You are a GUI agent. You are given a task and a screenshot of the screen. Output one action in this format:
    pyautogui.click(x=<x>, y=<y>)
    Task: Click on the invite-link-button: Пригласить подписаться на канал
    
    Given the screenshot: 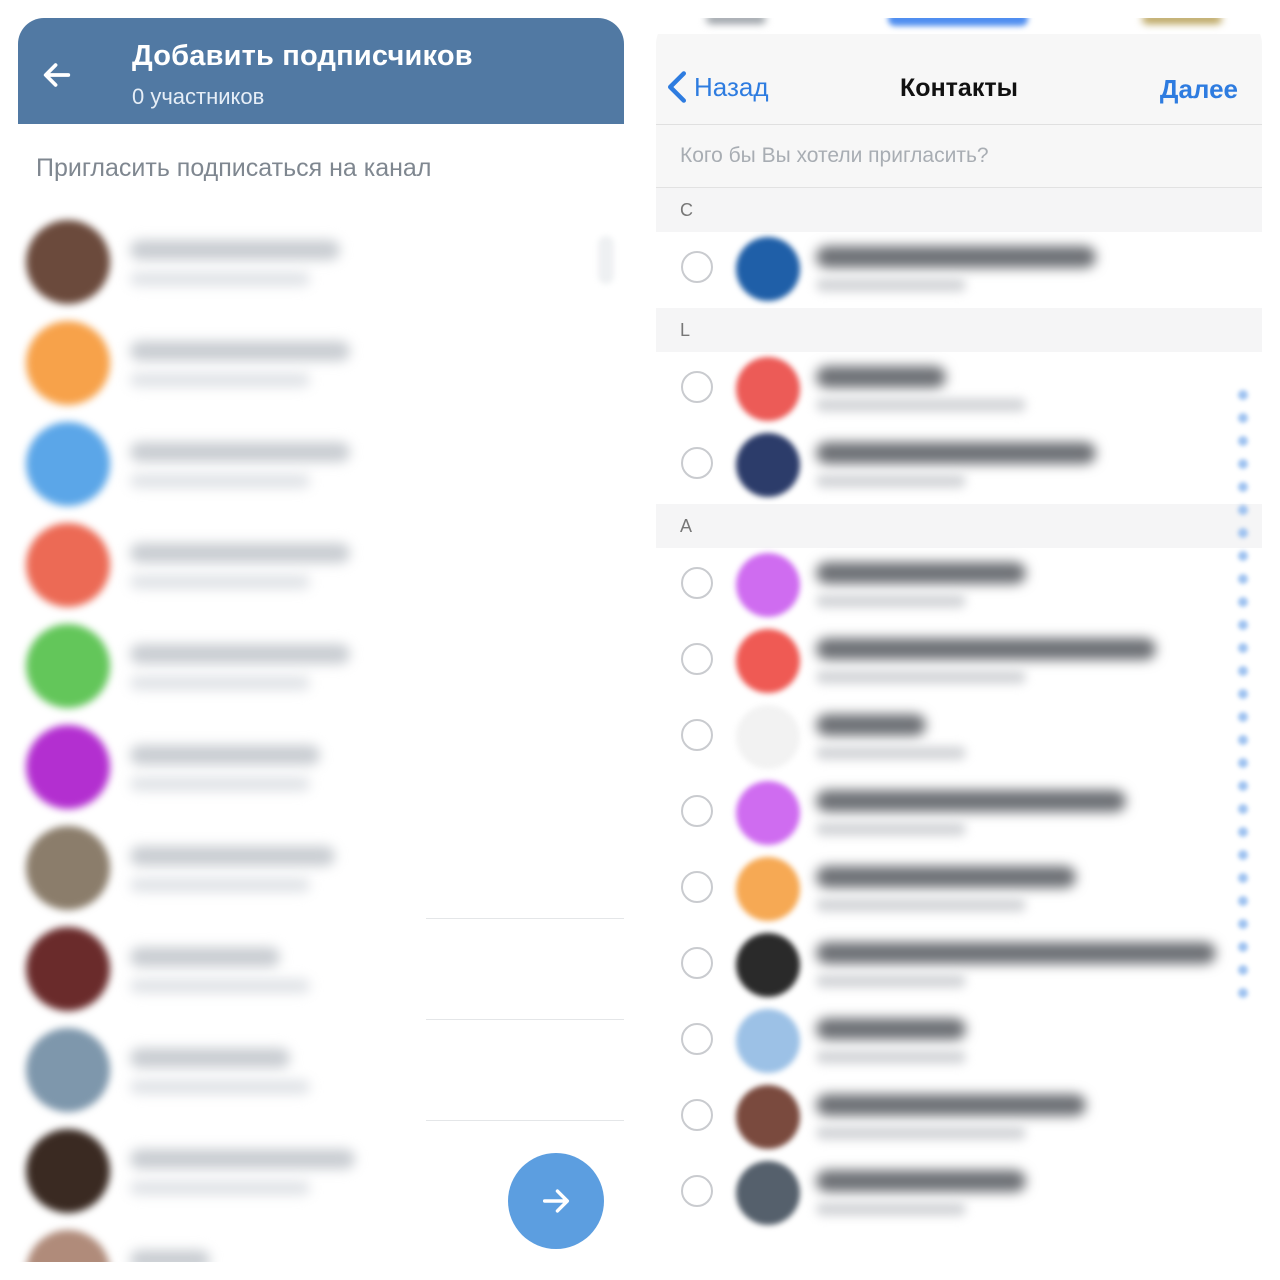 What is the action you would take?
    pyautogui.click(x=321, y=168)
    